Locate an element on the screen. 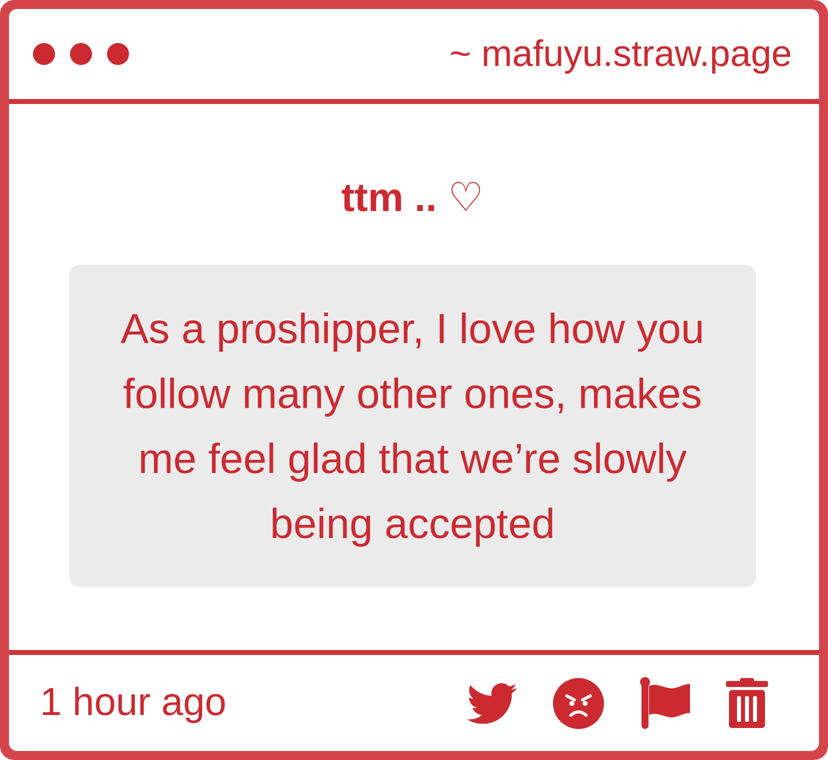 The height and width of the screenshot is (760, 828). flag-icon is located at coordinates (665, 703).